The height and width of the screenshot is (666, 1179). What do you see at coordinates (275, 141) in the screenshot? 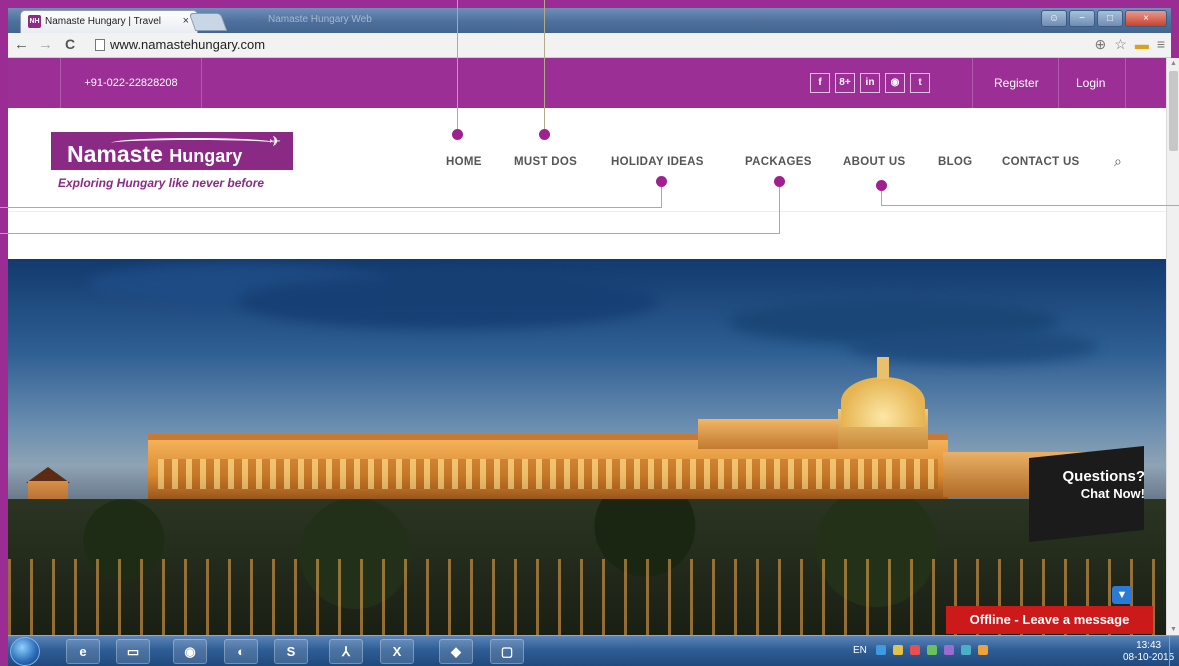
I see `airplane-icon: ✈` at bounding box center [275, 141].